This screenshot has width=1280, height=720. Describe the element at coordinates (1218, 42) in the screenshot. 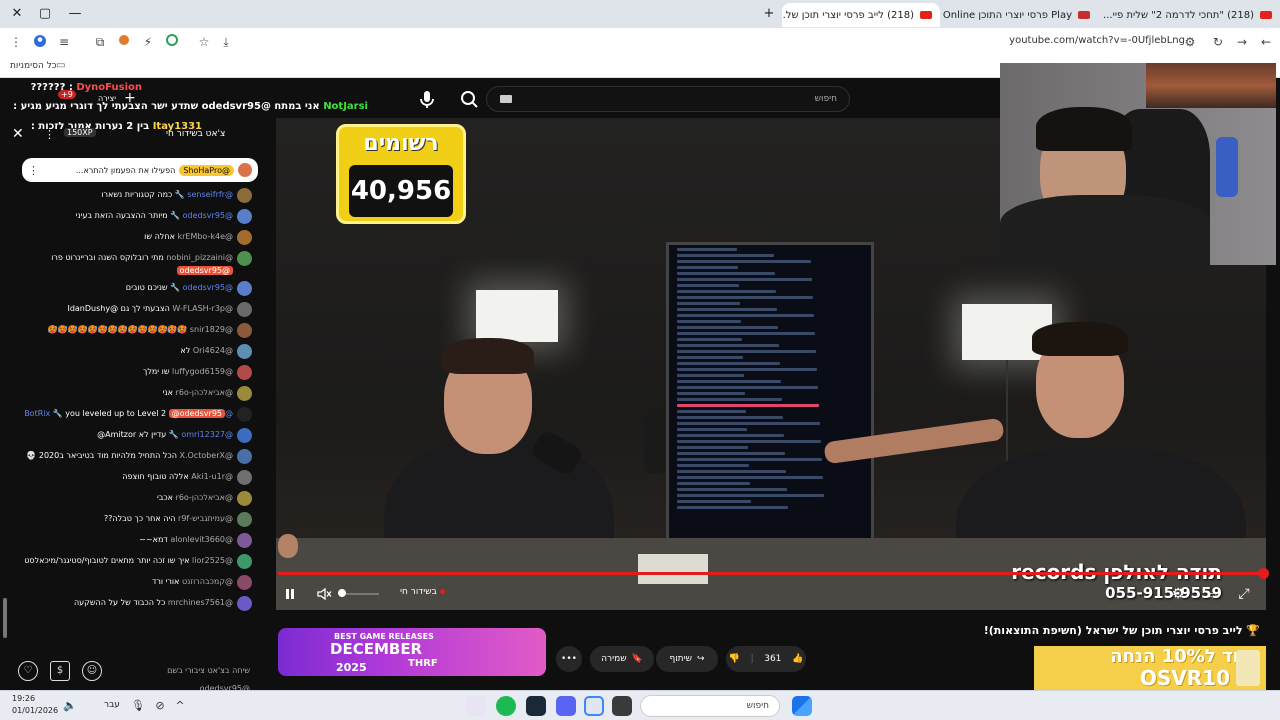

I see `reload-icon: ↻` at that location.